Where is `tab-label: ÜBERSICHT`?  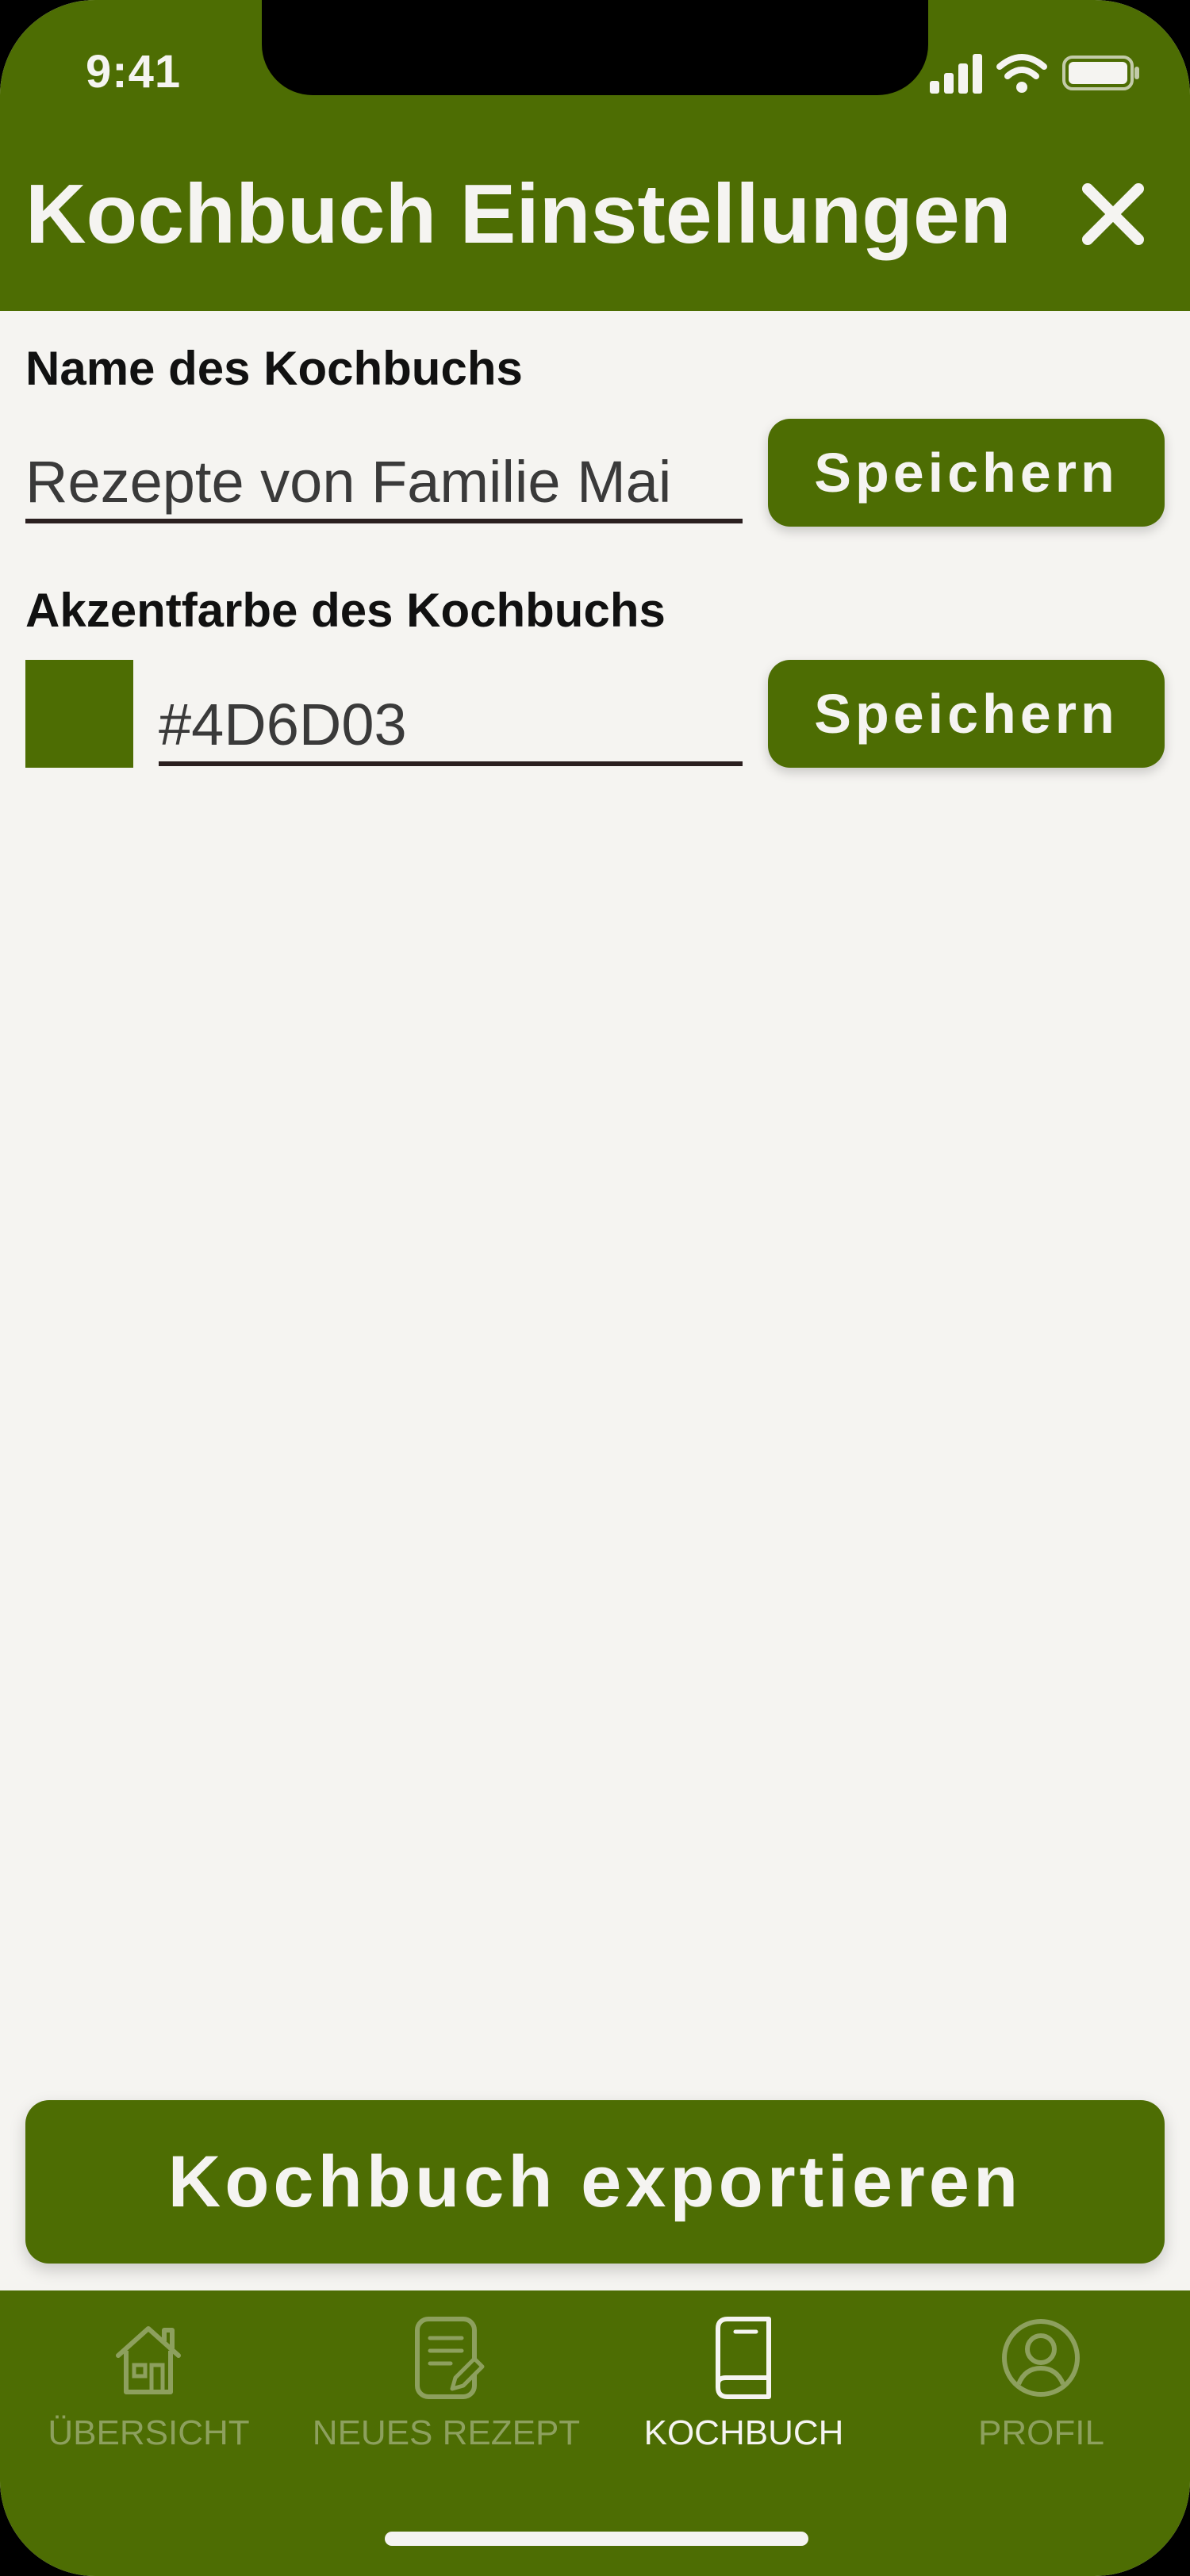
tab-label: ÜBERSICHT is located at coordinates (149, 2432).